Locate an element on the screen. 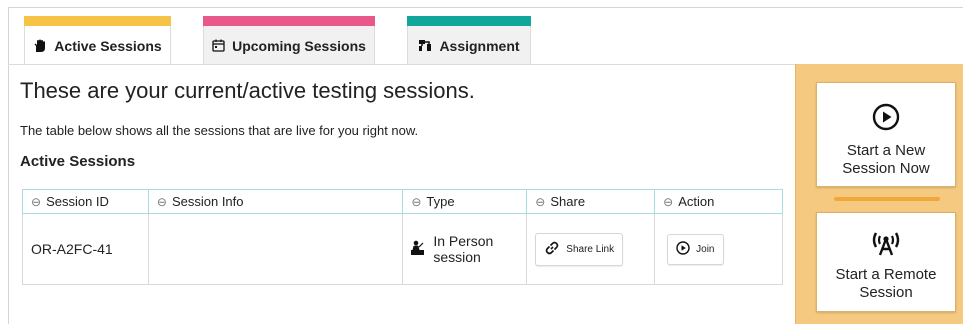 The width and height of the screenshot is (963, 324). tab-label: Active Sessions is located at coordinates (108, 46).